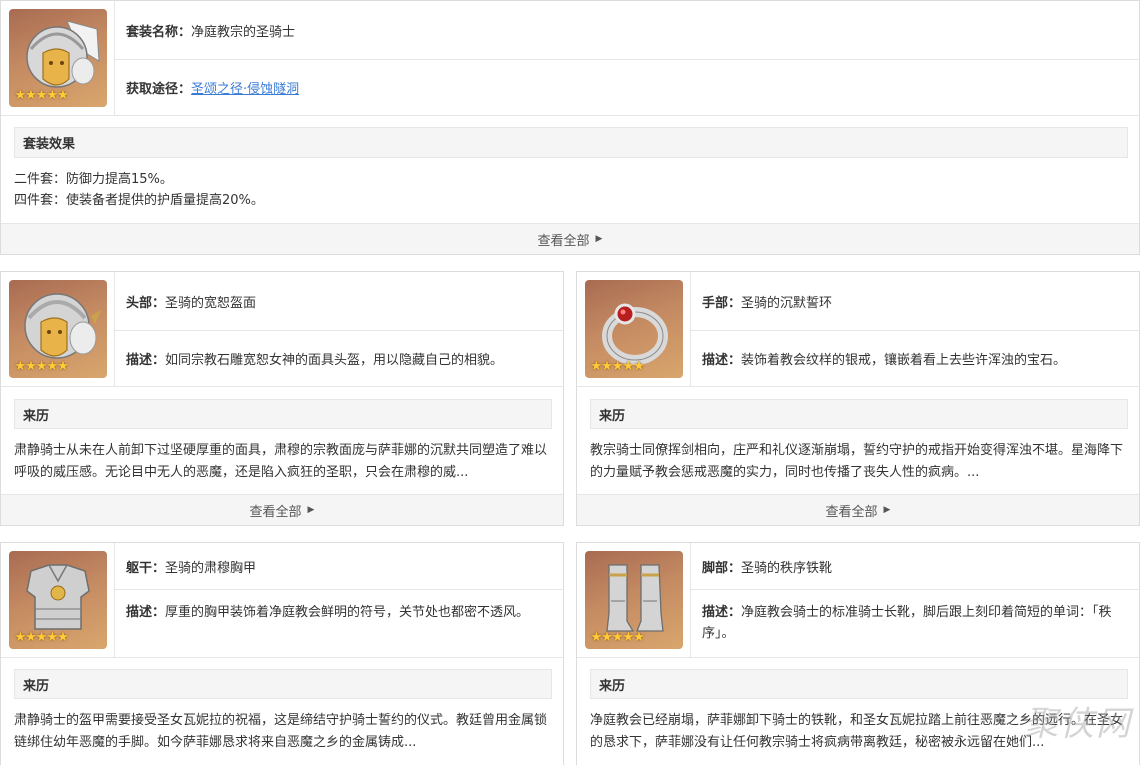  What do you see at coordinates (722, 303) in the screenshot?
I see `slot-label: 手部：` at bounding box center [722, 303].